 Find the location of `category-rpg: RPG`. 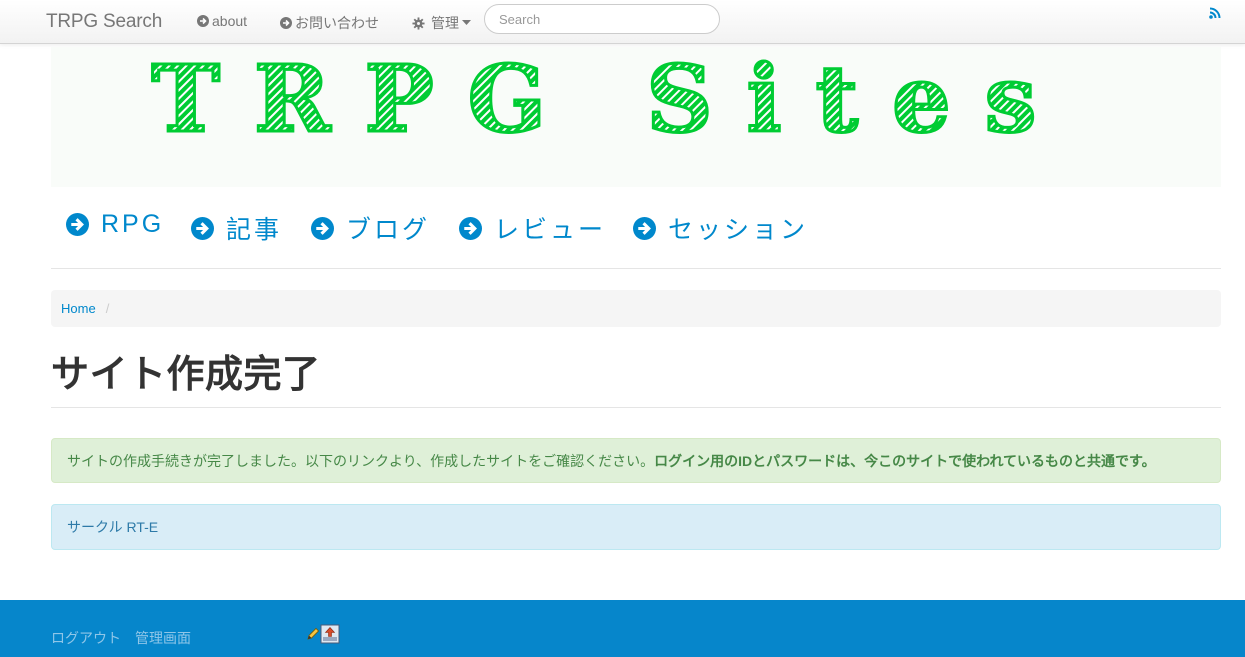

category-rpg: RPG is located at coordinates (115, 224).